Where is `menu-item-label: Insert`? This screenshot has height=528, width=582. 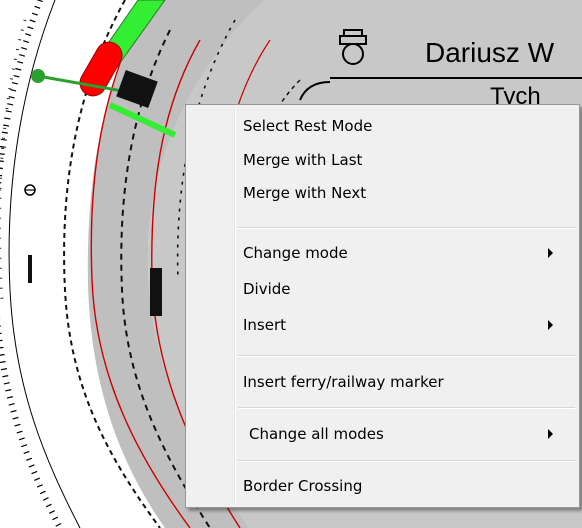 menu-item-label: Insert is located at coordinates (265, 325).